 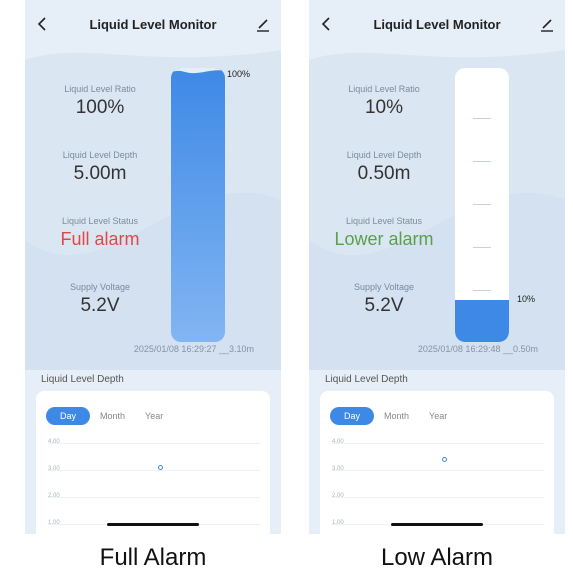 I want to click on ratio-stat: Liquid Level Ratio 10%, so click(x=384, y=101).